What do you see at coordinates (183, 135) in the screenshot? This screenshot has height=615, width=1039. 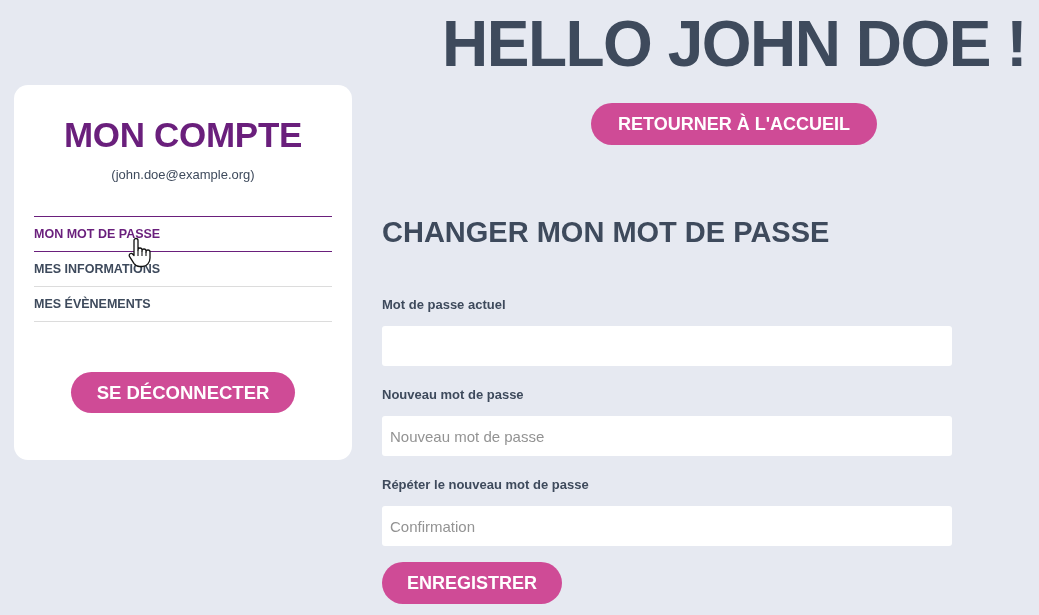 I see `account-title: MON COMPTE` at bounding box center [183, 135].